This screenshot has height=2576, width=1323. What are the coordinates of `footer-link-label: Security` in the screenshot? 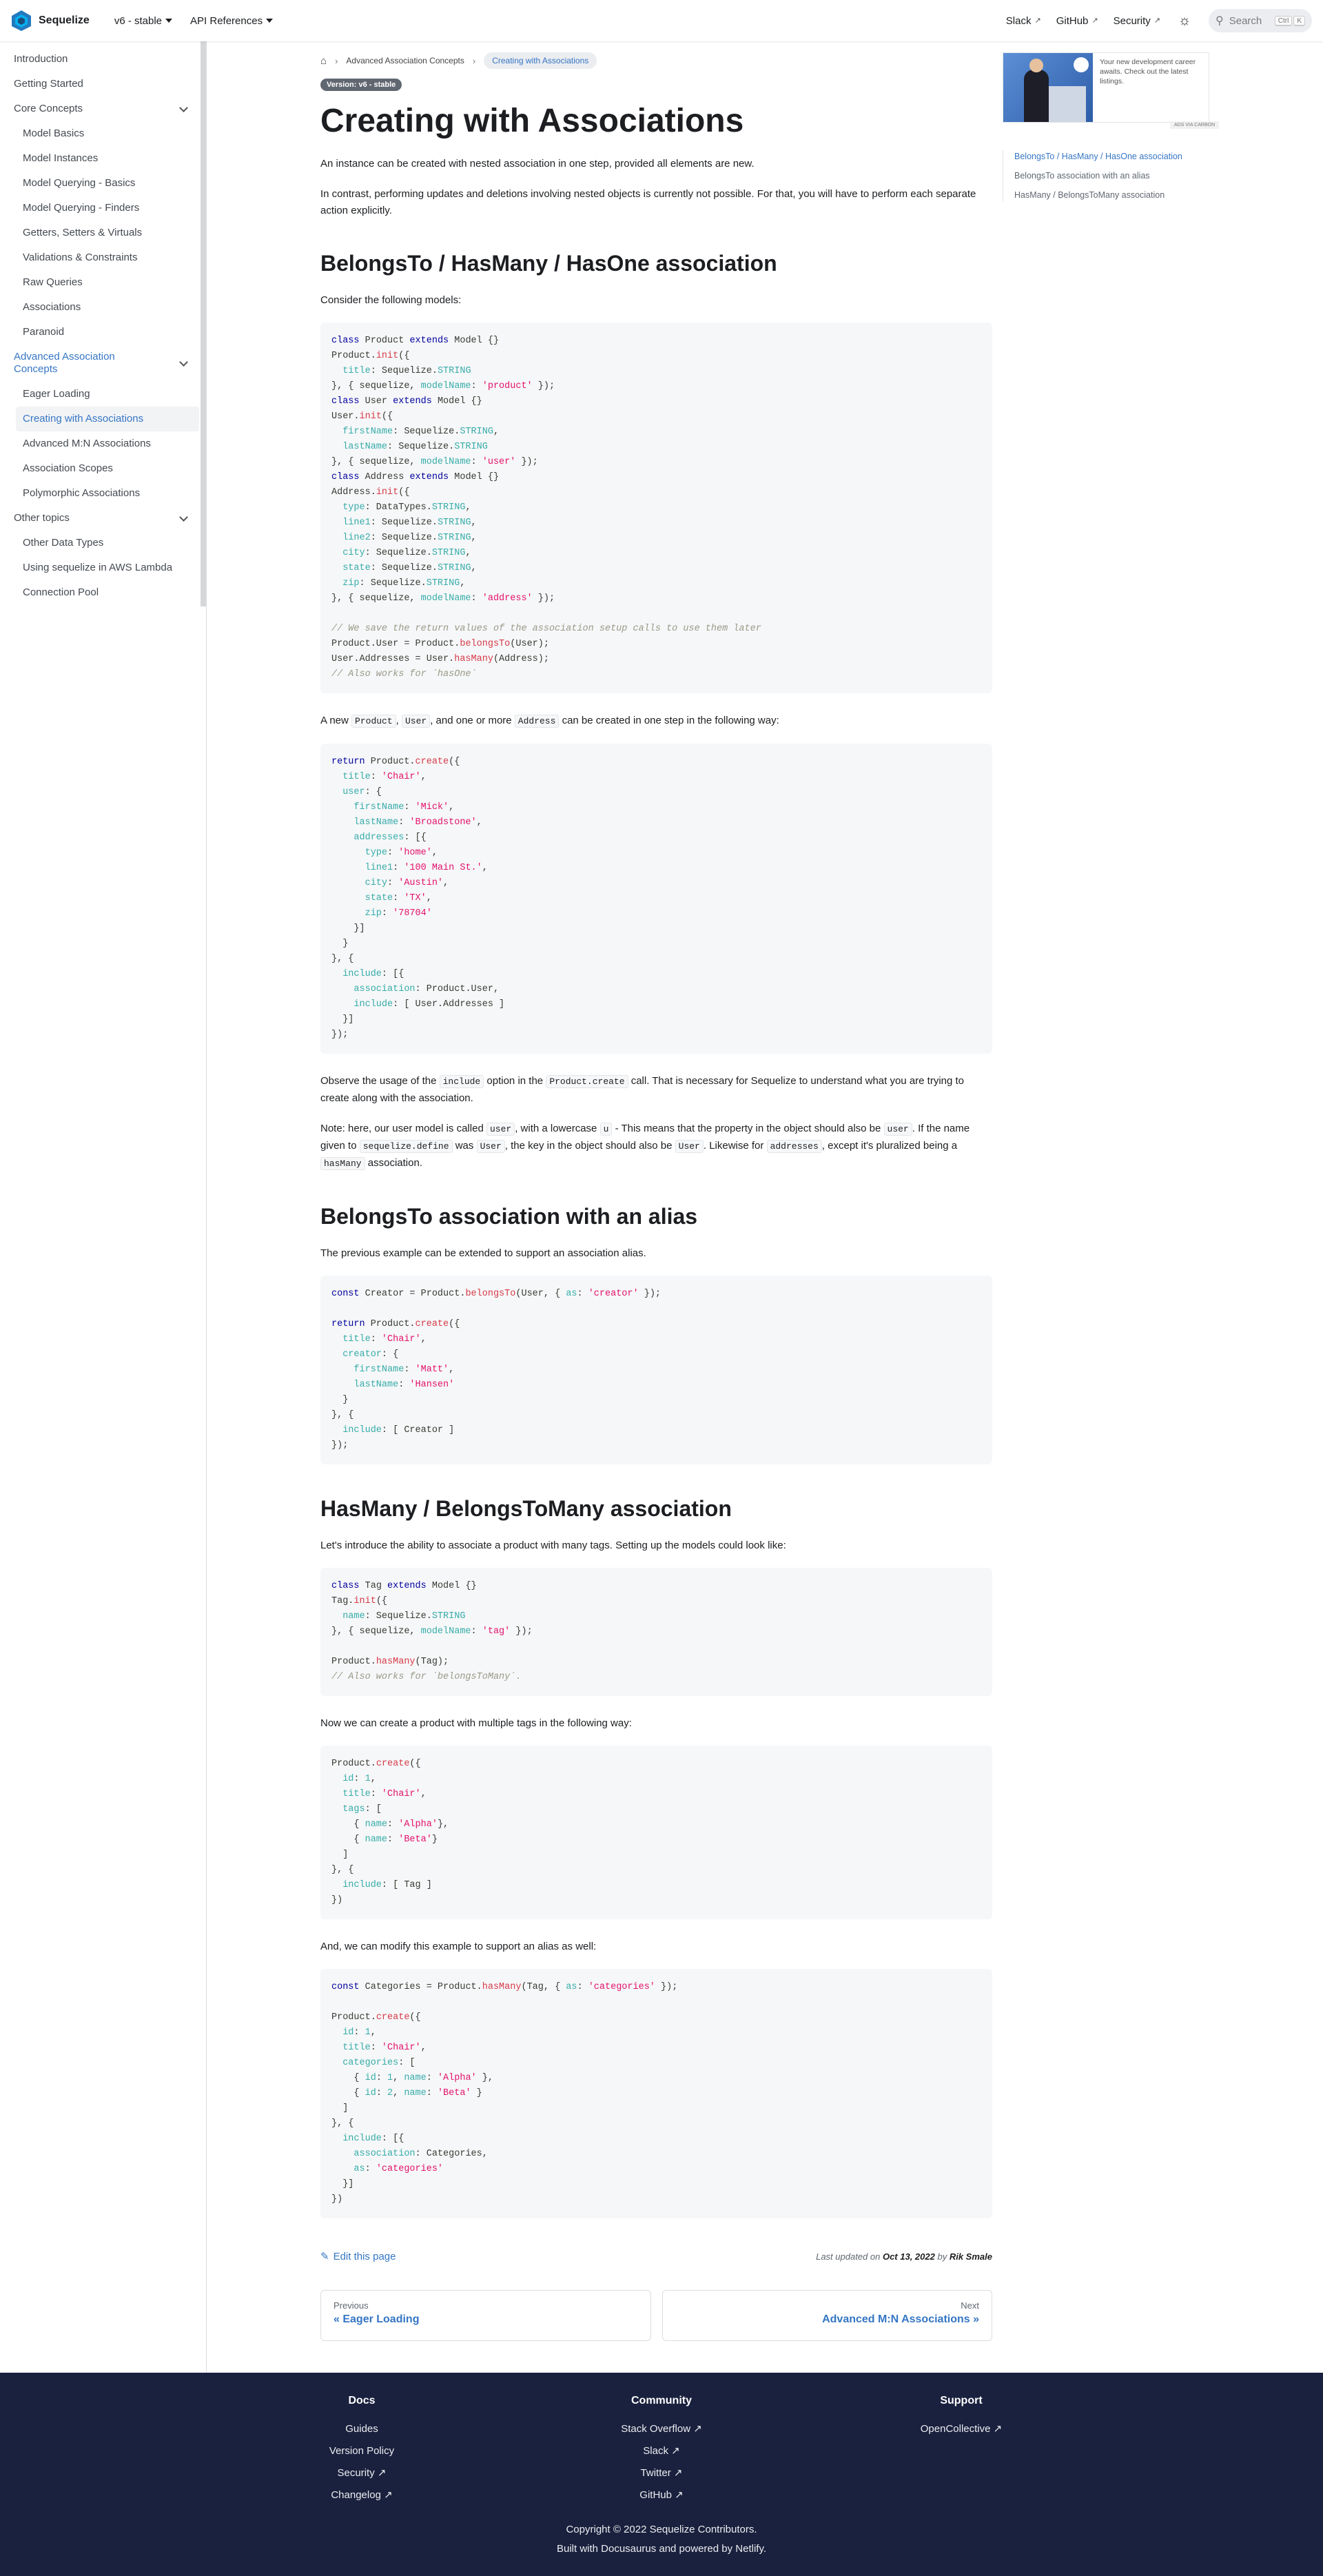 It's located at (356, 2473).